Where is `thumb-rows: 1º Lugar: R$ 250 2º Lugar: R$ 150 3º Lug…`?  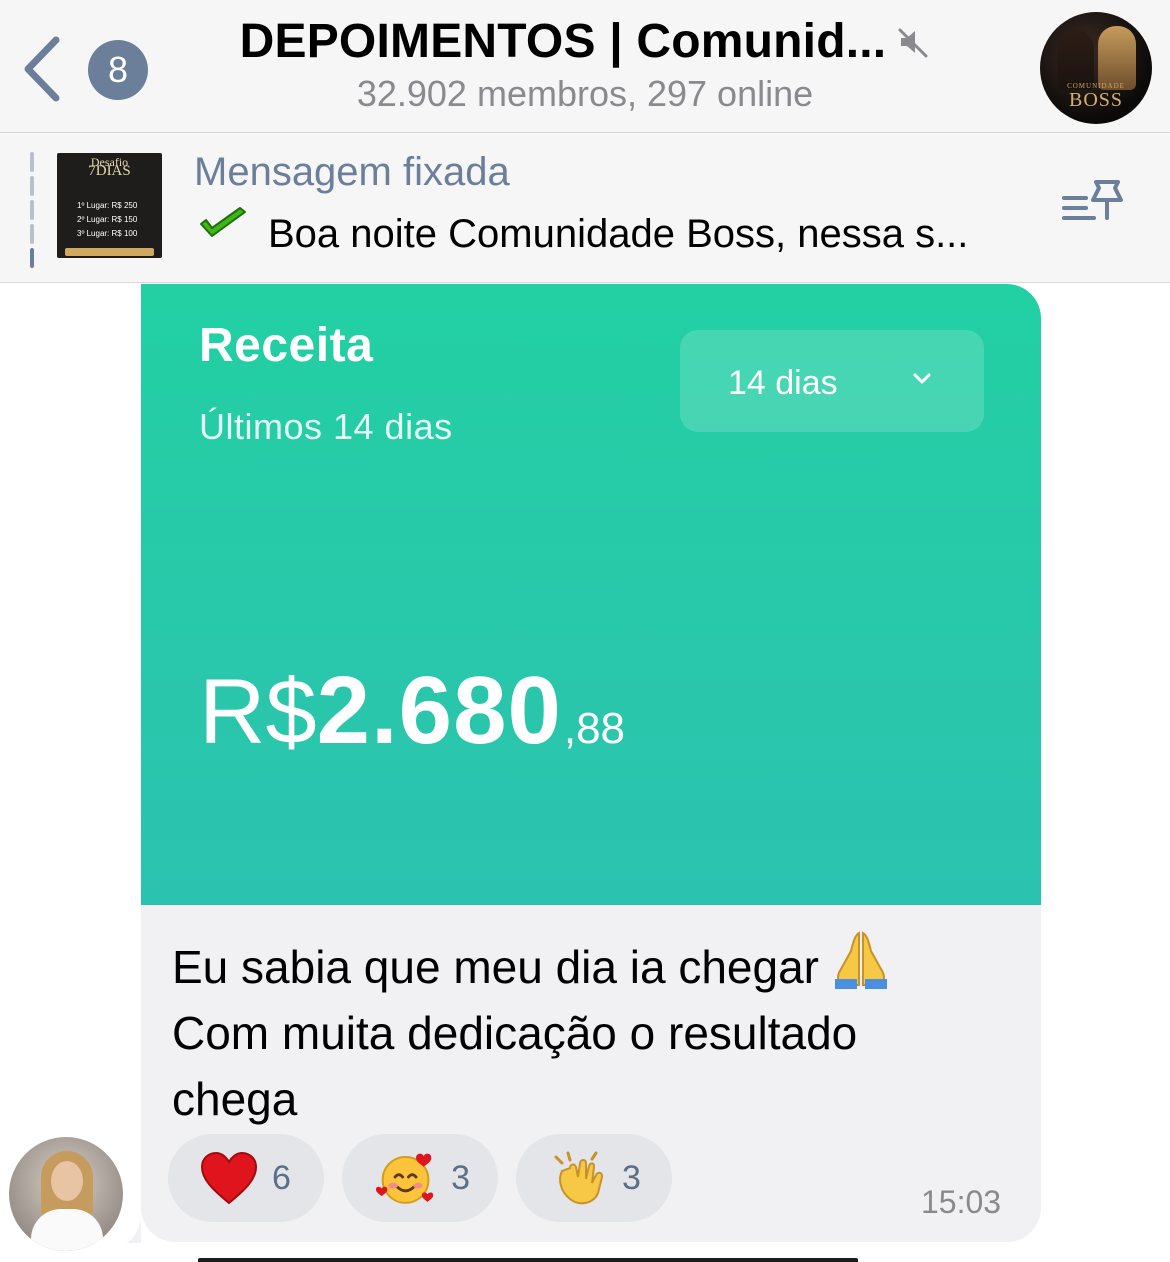
thumb-rows: 1º Lugar: R$ 250 2º Lugar: R$ 150 3º Lug… is located at coordinates (107, 220).